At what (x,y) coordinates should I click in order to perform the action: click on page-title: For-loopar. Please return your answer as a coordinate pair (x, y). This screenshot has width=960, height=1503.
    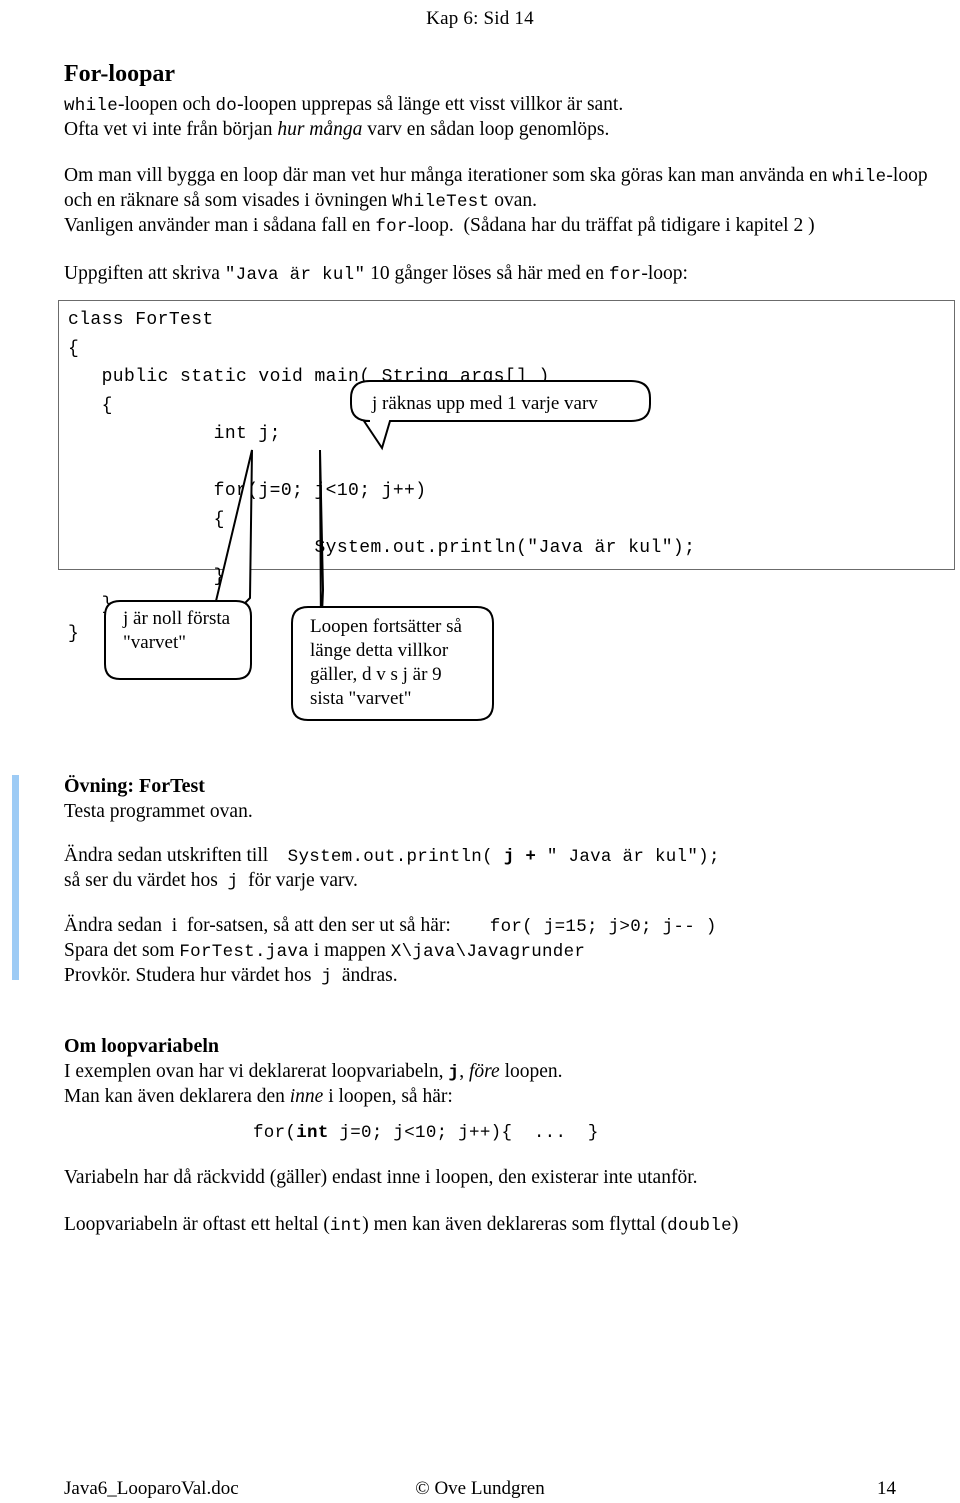
    Looking at the image, I should click on (120, 74).